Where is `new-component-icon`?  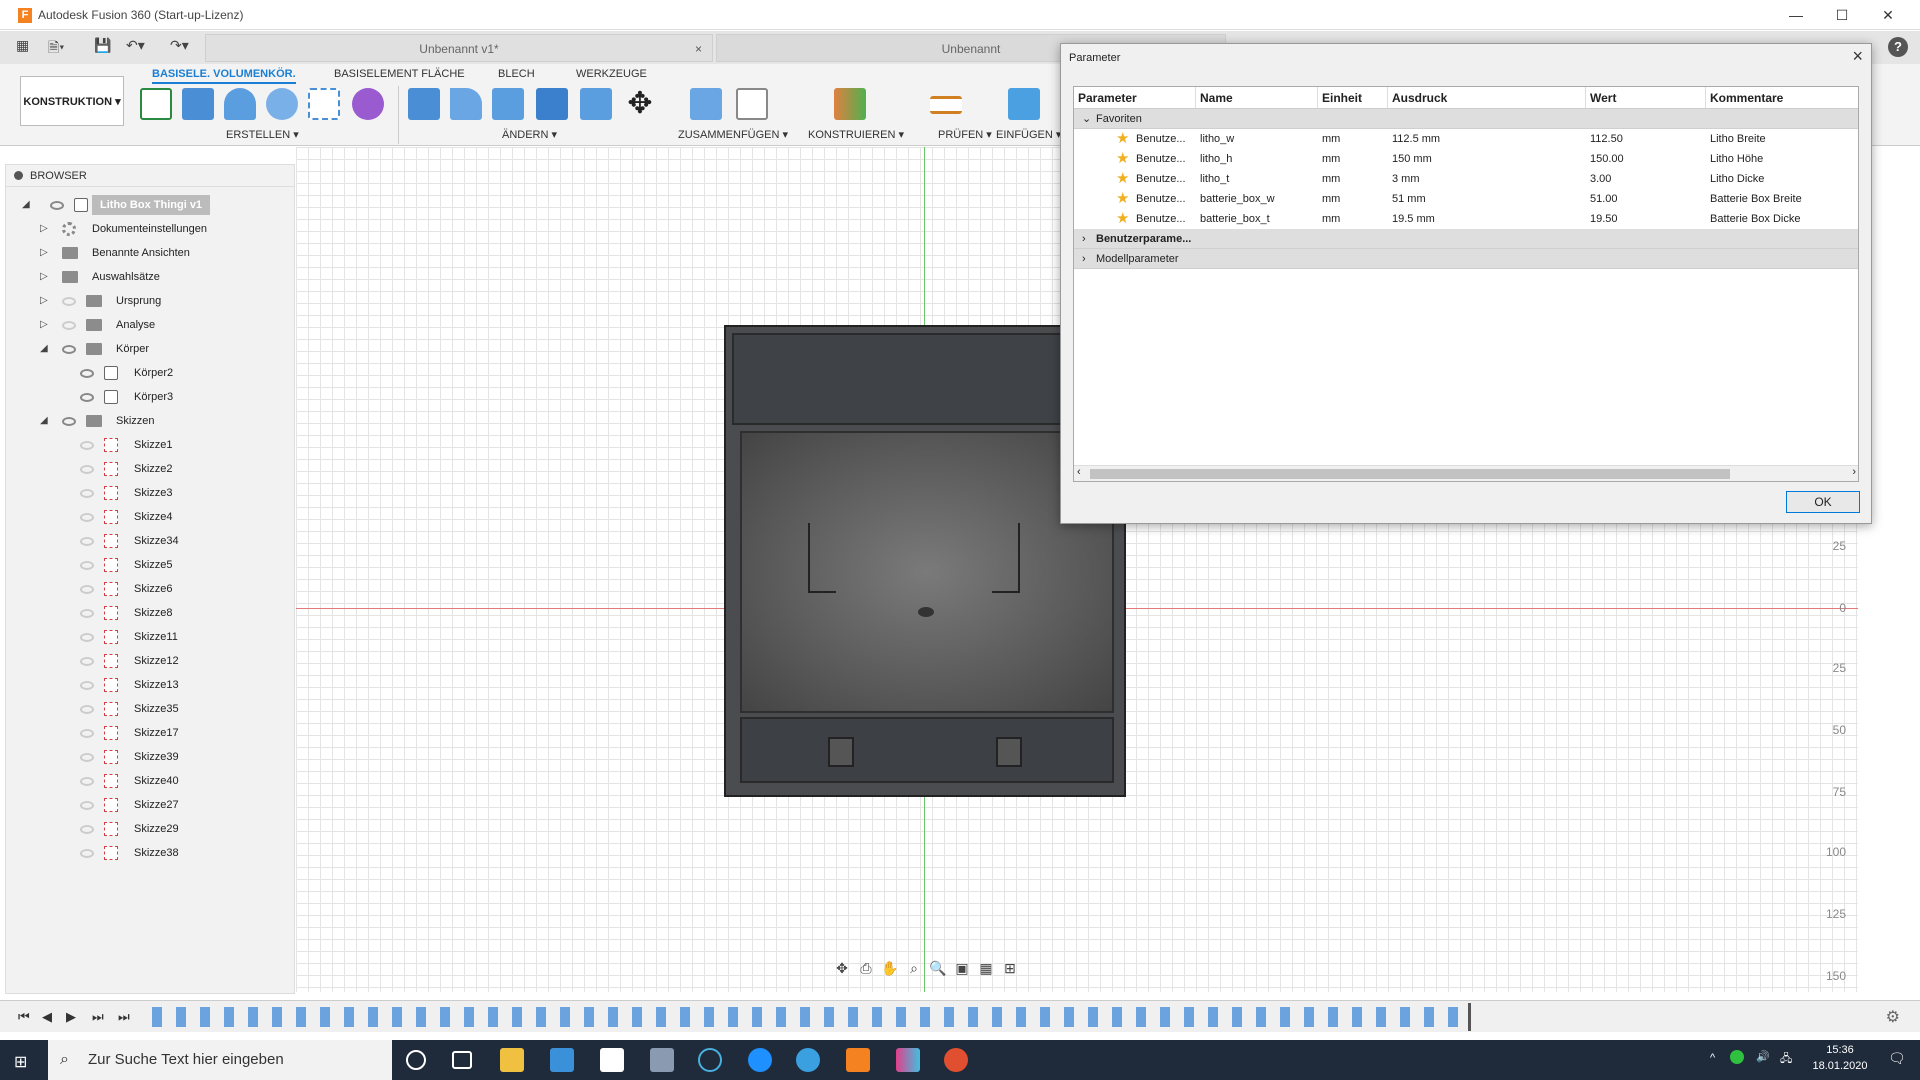 new-component-icon is located at coordinates (706, 104).